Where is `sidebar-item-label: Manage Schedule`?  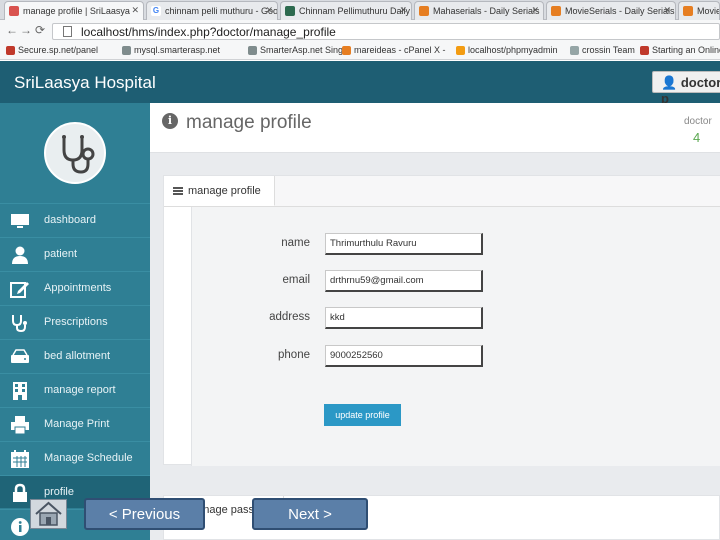 sidebar-item-label: Manage Schedule is located at coordinates (88, 458).